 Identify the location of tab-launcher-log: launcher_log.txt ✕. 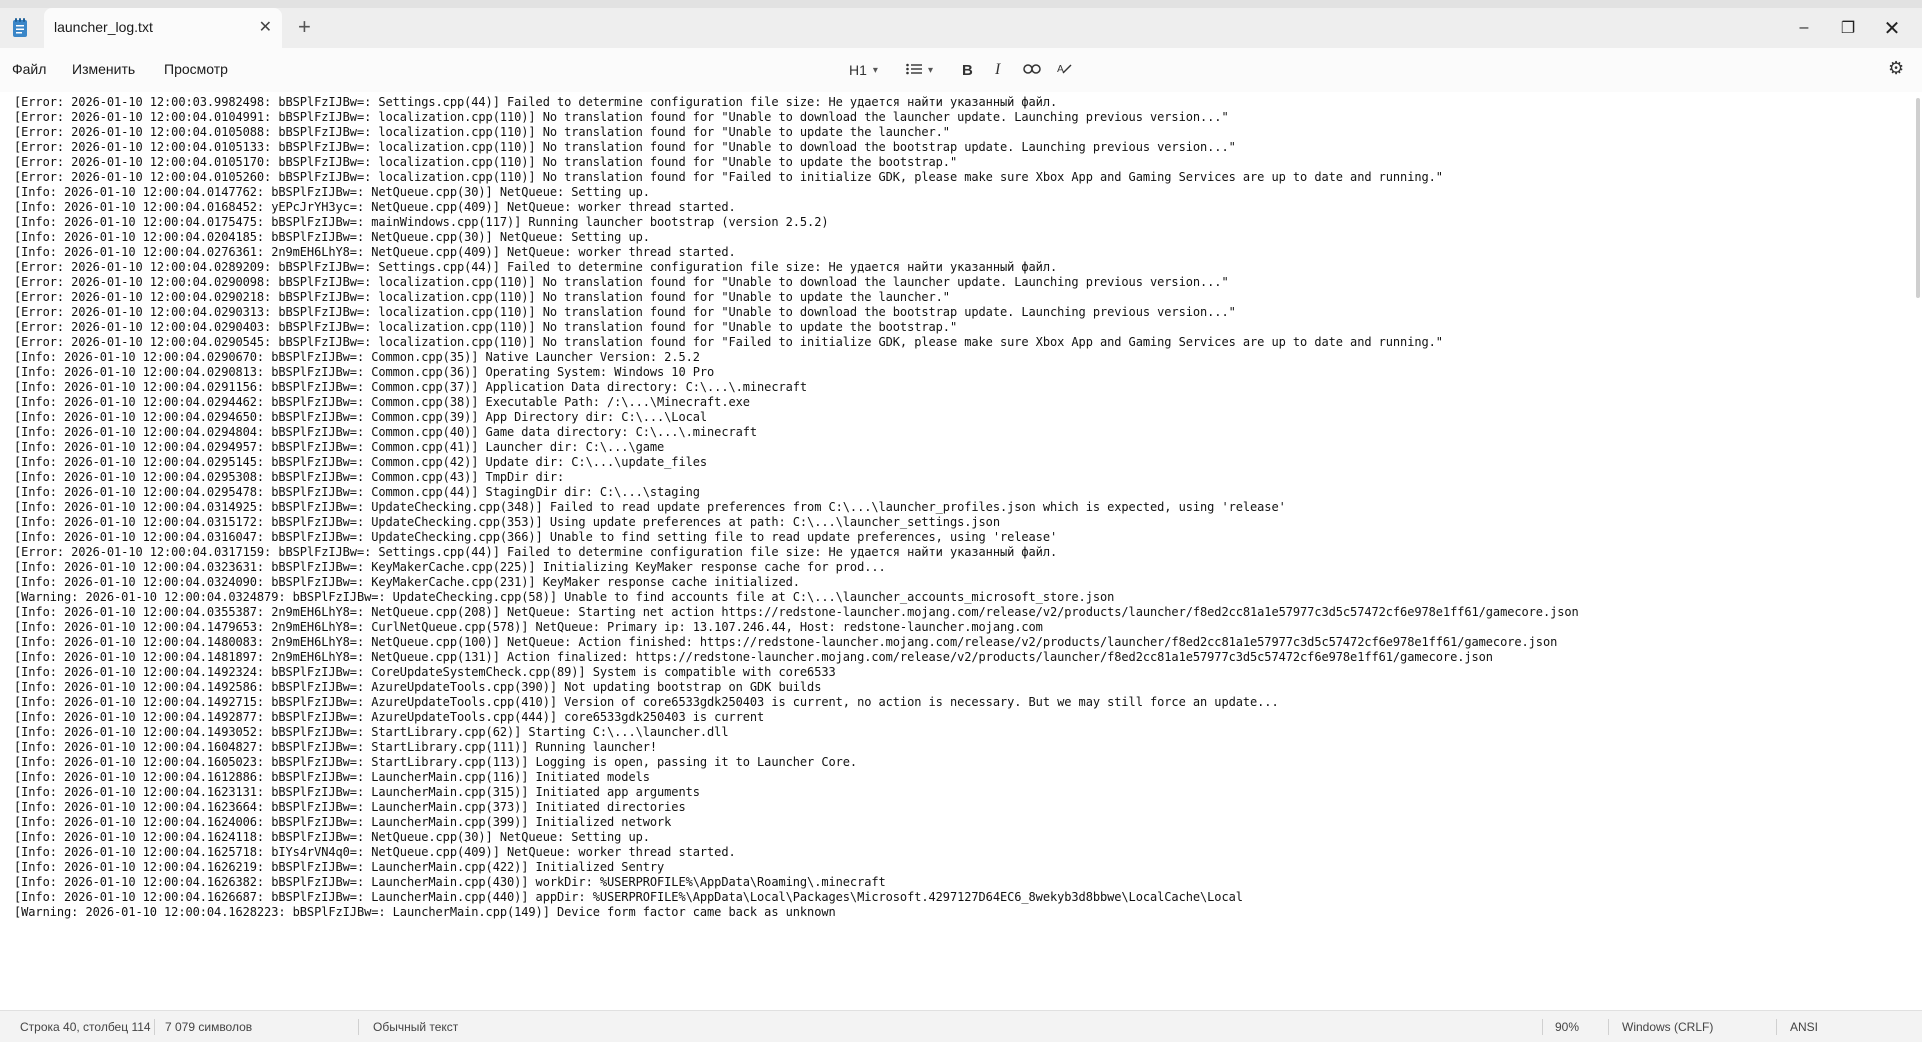
(163, 28).